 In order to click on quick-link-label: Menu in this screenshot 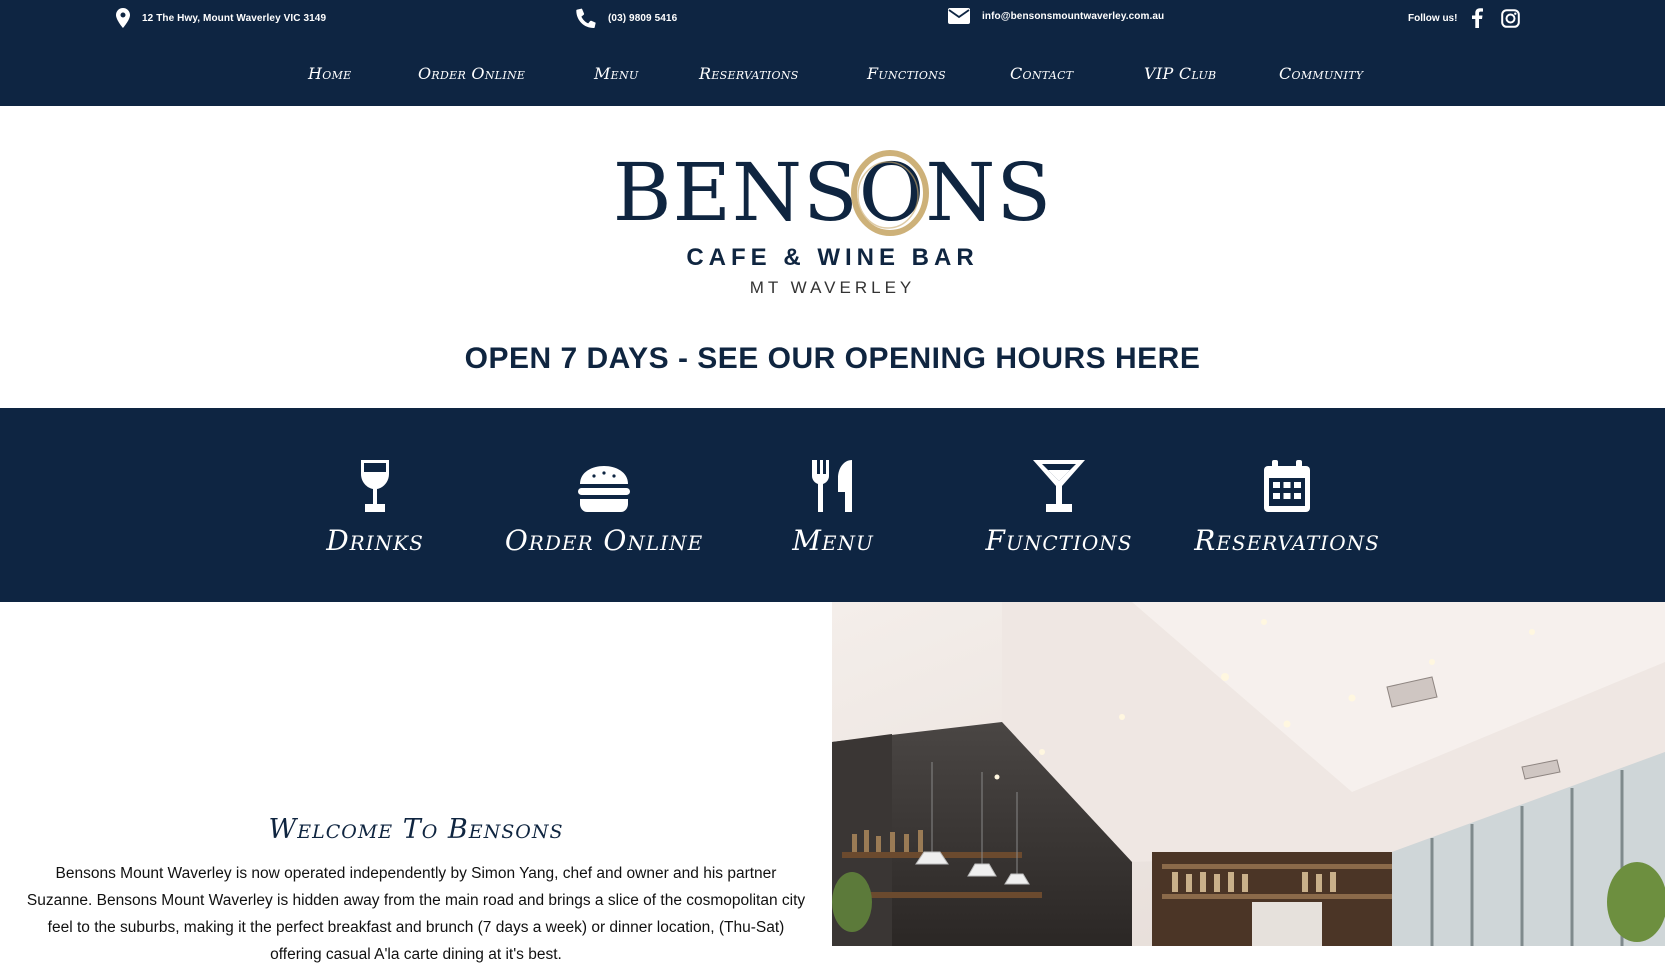, I will do `click(833, 540)`.